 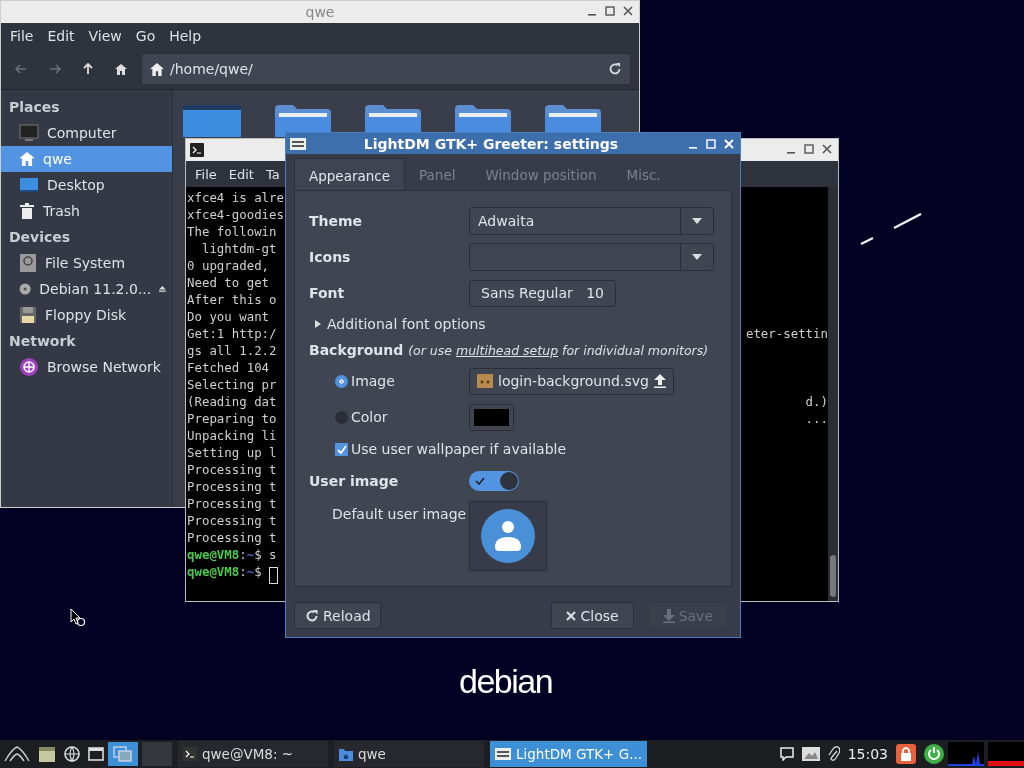 What do you see at coordinates (232, 452) in the screenshot?
I see `terminal-line: Setting up l` at bounding box center [232, 452].